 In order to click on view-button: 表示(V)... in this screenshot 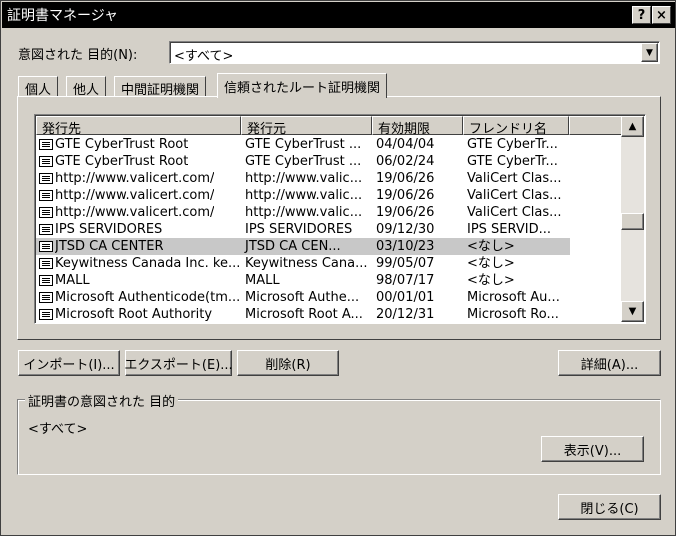, I will do `click(592, 449)`.